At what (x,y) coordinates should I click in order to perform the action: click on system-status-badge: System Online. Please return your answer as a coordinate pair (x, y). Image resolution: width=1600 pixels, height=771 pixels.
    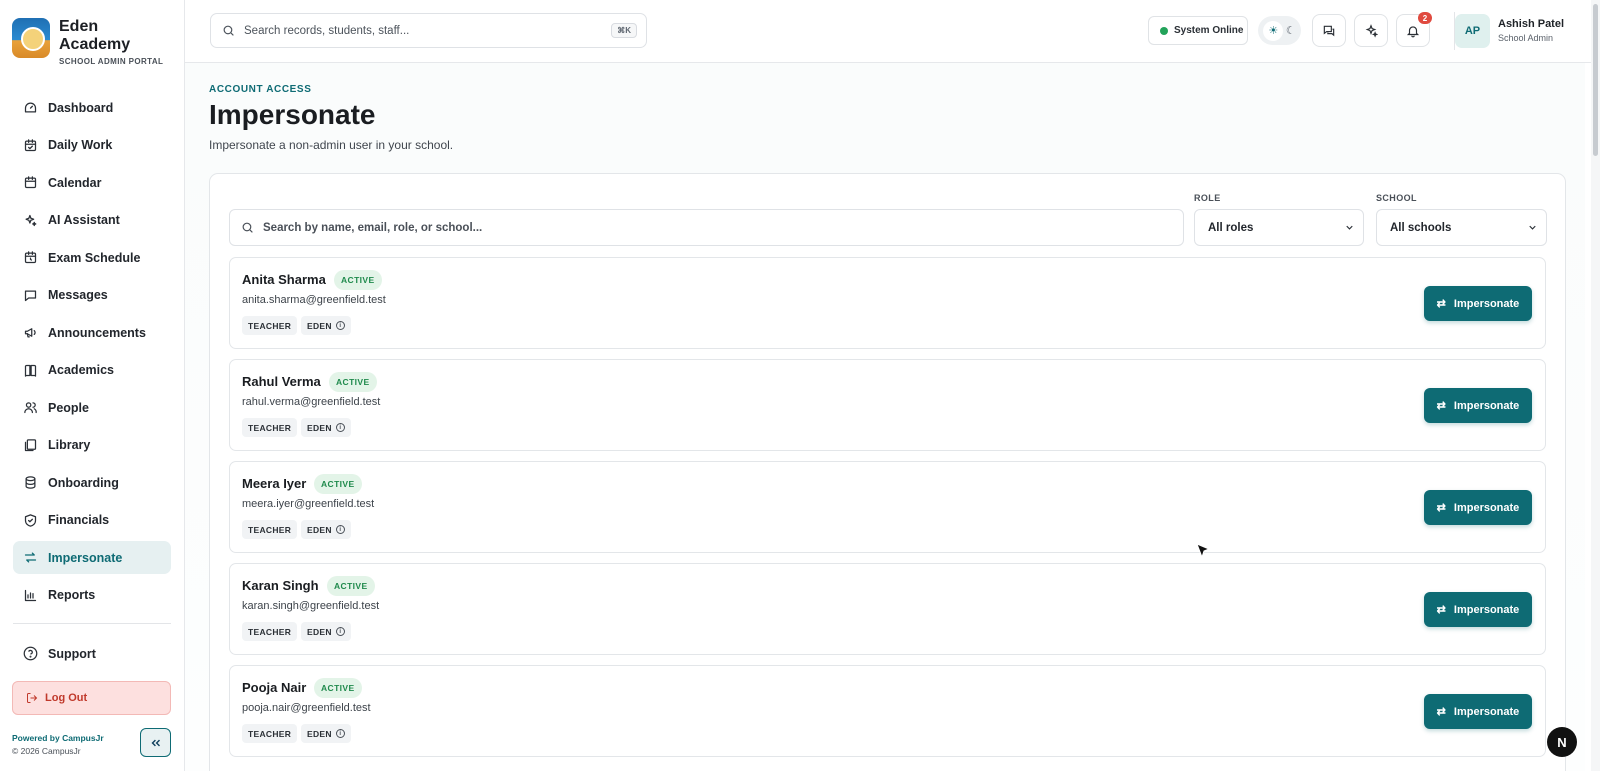
    Looking at the image, I should click on (1198, 30).